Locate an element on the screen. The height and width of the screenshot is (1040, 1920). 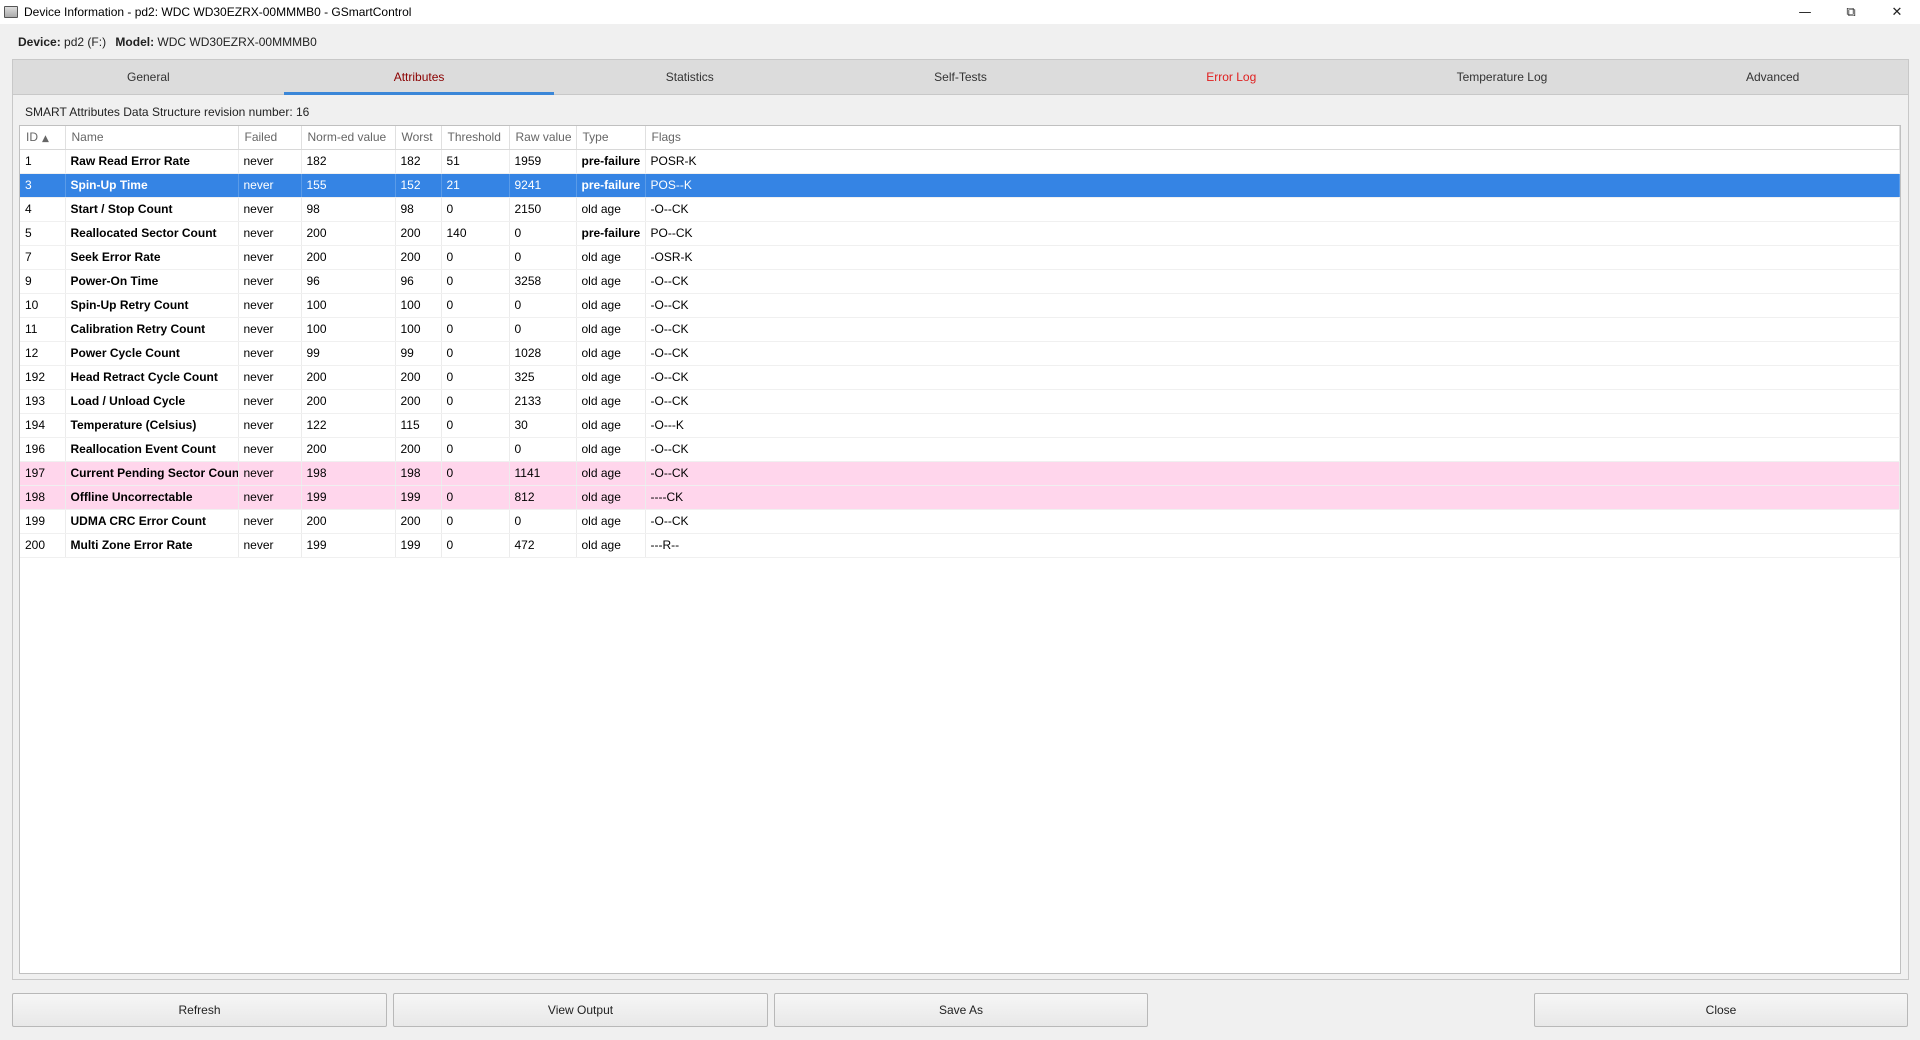
tab-statistics: Statistics is located at coordinates (689, 77).